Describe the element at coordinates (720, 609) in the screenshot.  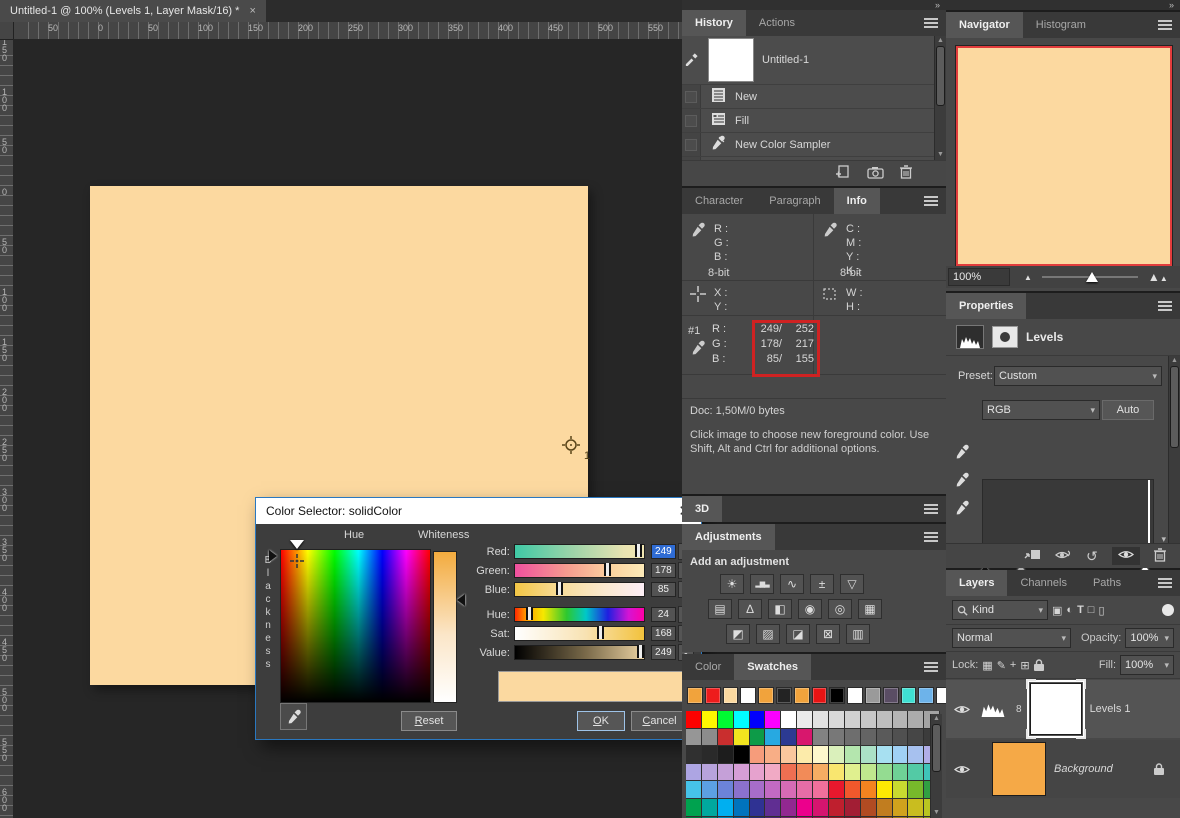
I see `hue-saturation-icon: ▤` at that location.